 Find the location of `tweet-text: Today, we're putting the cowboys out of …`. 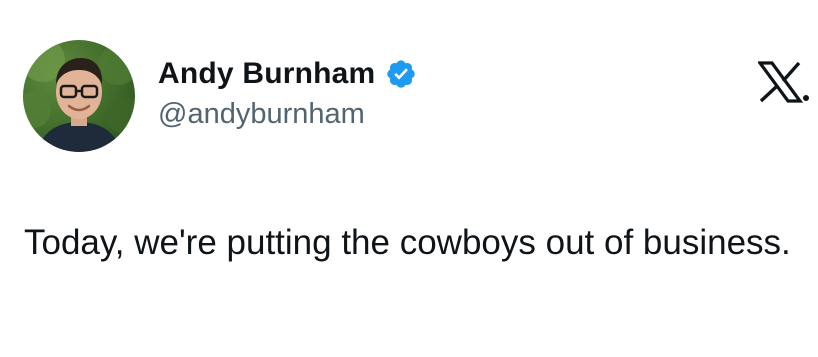

tweet-text: Today, we're putting the cowboys out of … is located at coordinates (407, 242).